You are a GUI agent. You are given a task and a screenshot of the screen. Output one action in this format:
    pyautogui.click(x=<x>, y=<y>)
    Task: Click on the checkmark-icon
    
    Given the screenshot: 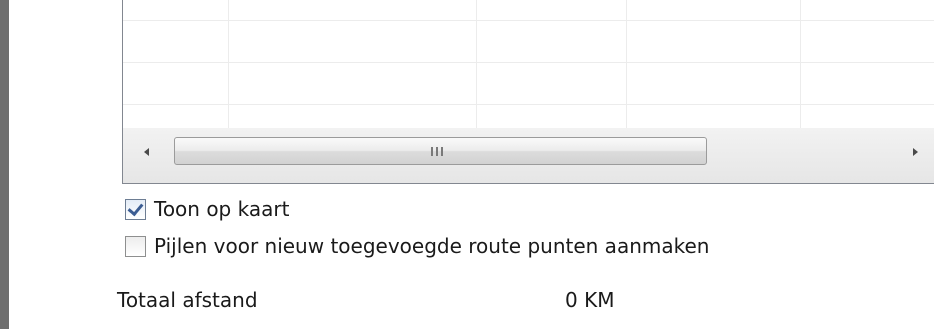 What is the action you would take?
    pyautogui.click(x=135, y=207)
    